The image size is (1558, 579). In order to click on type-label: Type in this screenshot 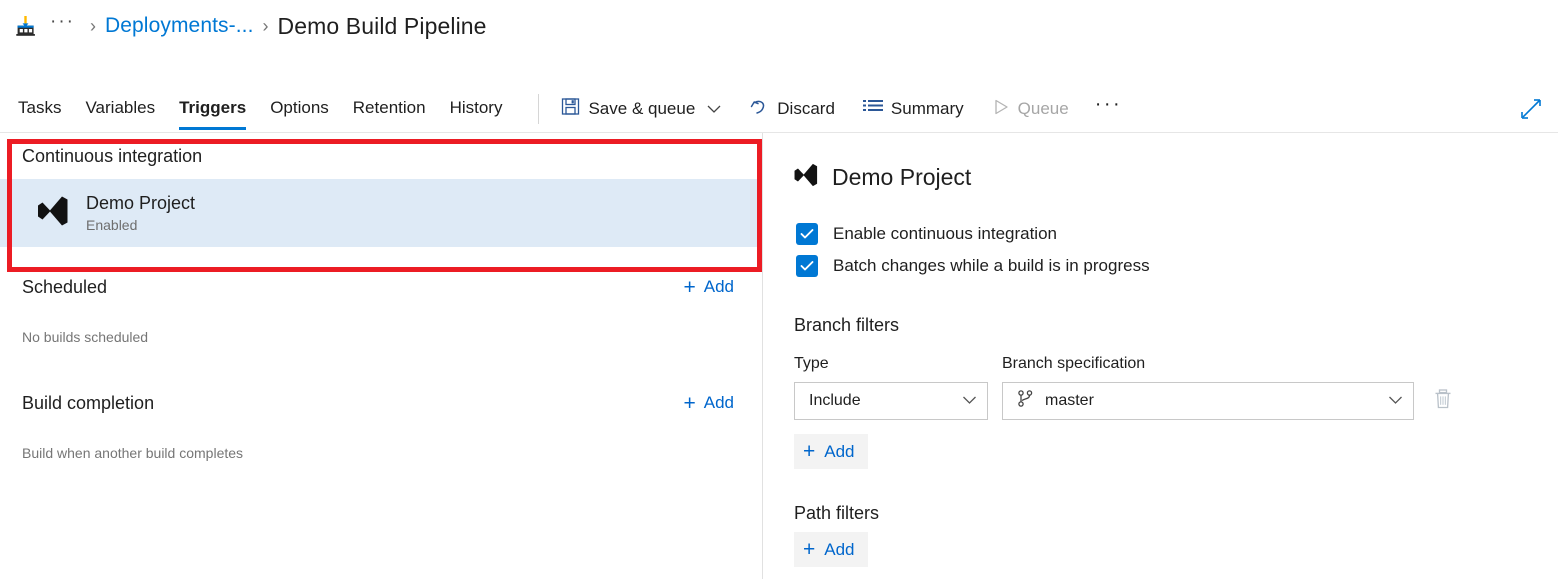, I will do `click(811, 363)`.